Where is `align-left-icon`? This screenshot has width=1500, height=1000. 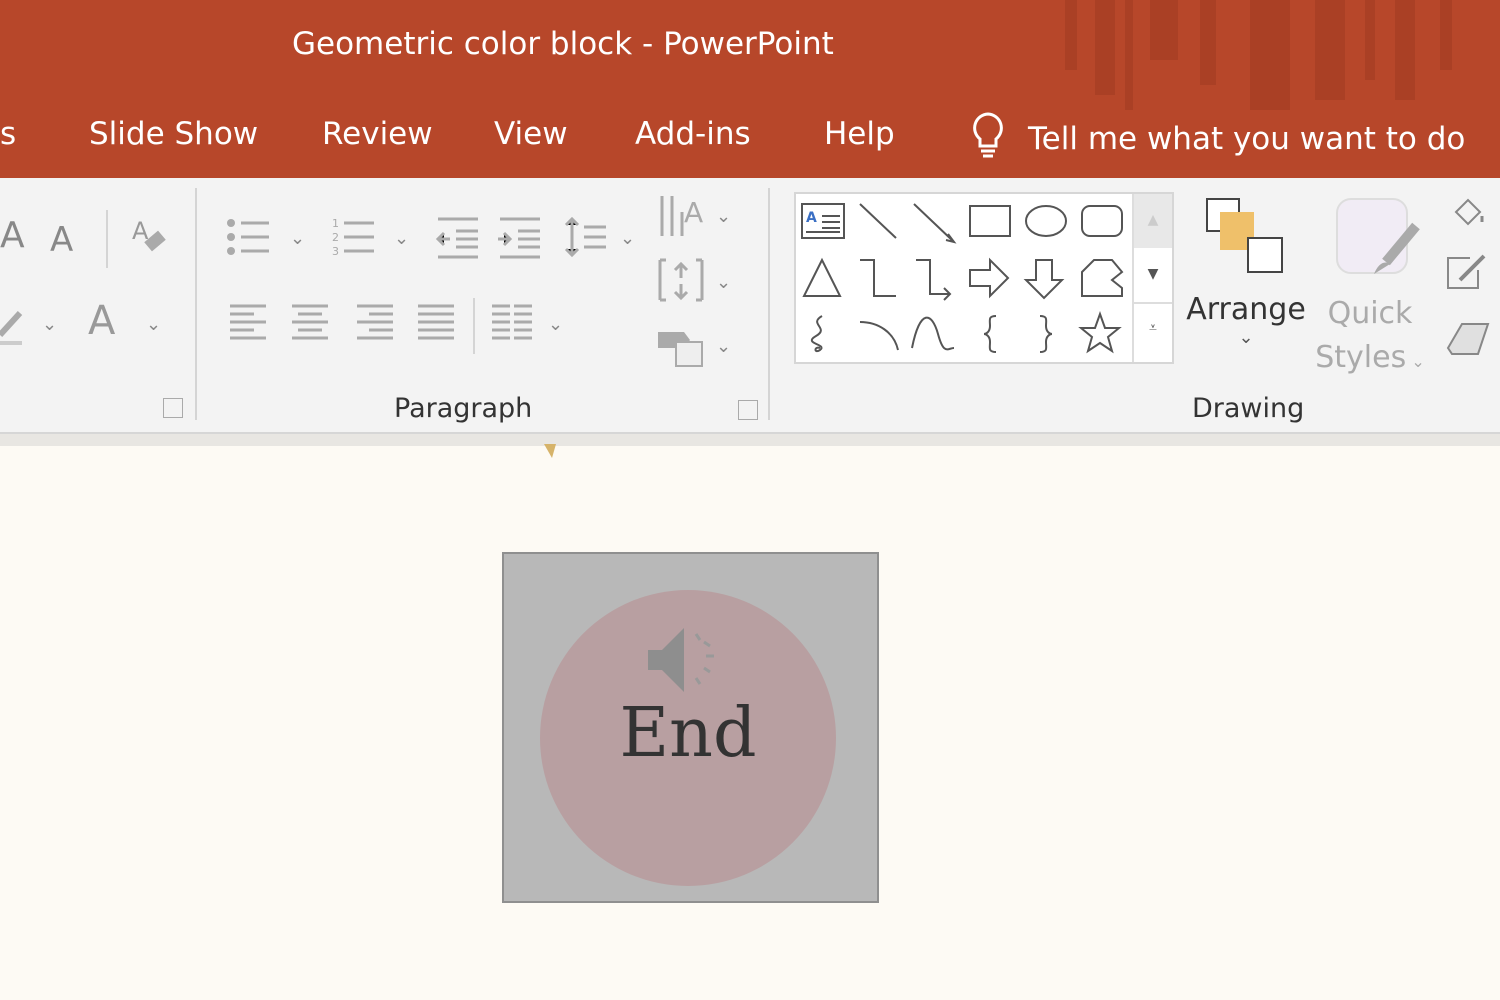
align-left-icon is located at coordinates (248, 324).